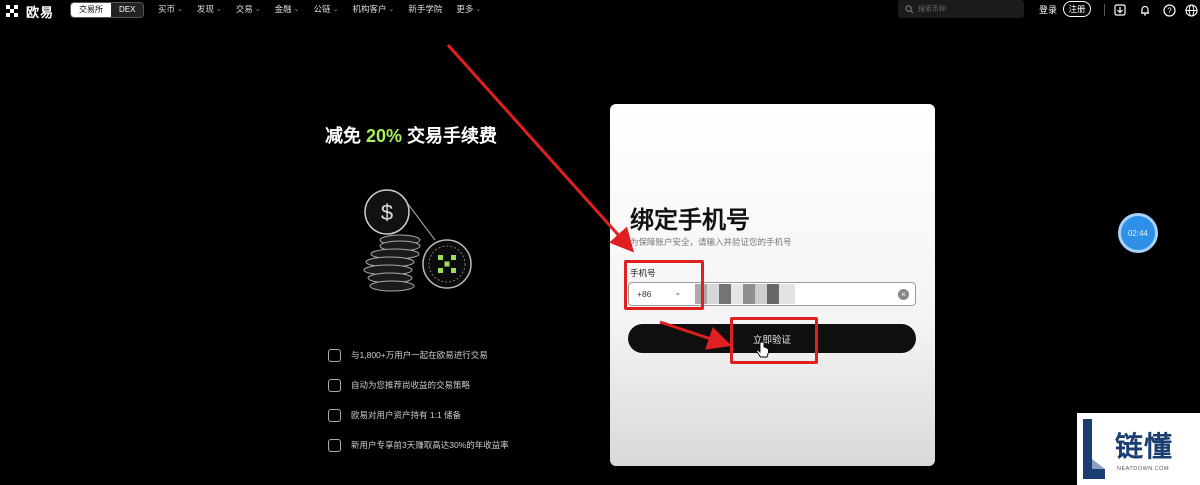 This screenshot has width=1200, height=485. I want to click on watermark-name: 链懂, so click(1144, 446).